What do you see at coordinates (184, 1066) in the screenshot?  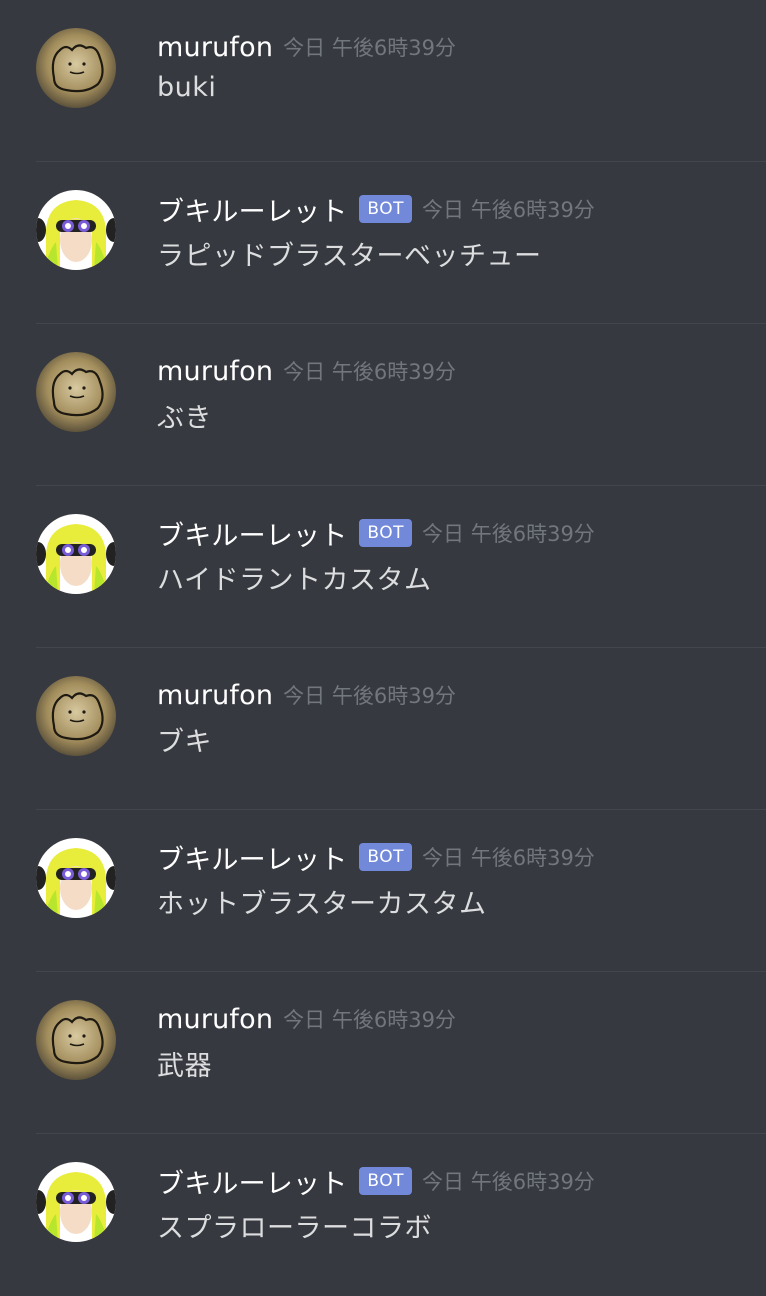 I see `message-text: 武器` at bounding box center [184, 1066].